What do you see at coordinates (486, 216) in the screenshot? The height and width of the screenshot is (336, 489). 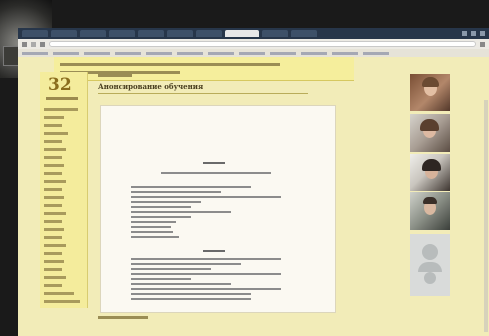 I see `page-scrollbar` at bounding box center [486, 216].